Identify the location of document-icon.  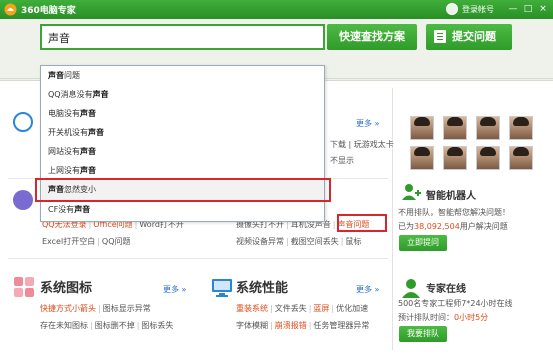
(440, 36).